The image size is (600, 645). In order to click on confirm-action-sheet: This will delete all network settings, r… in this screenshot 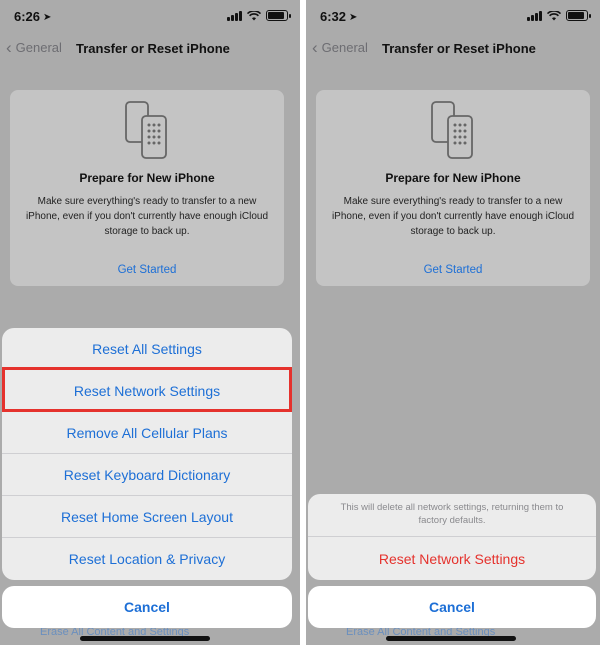, I will do `click(452, 537)`.